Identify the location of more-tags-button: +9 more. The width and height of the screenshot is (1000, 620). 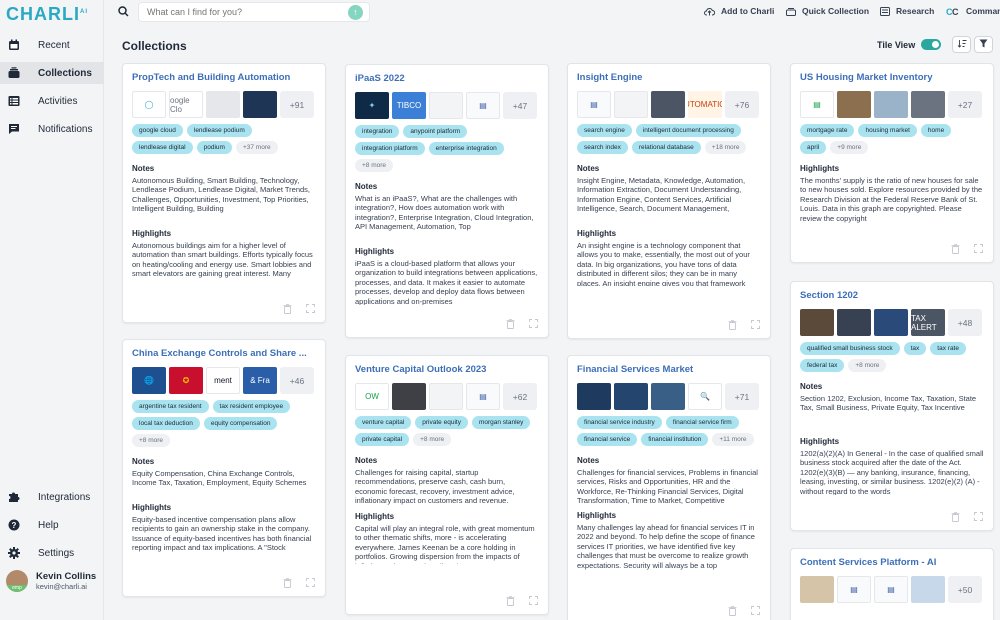
(849, 147).